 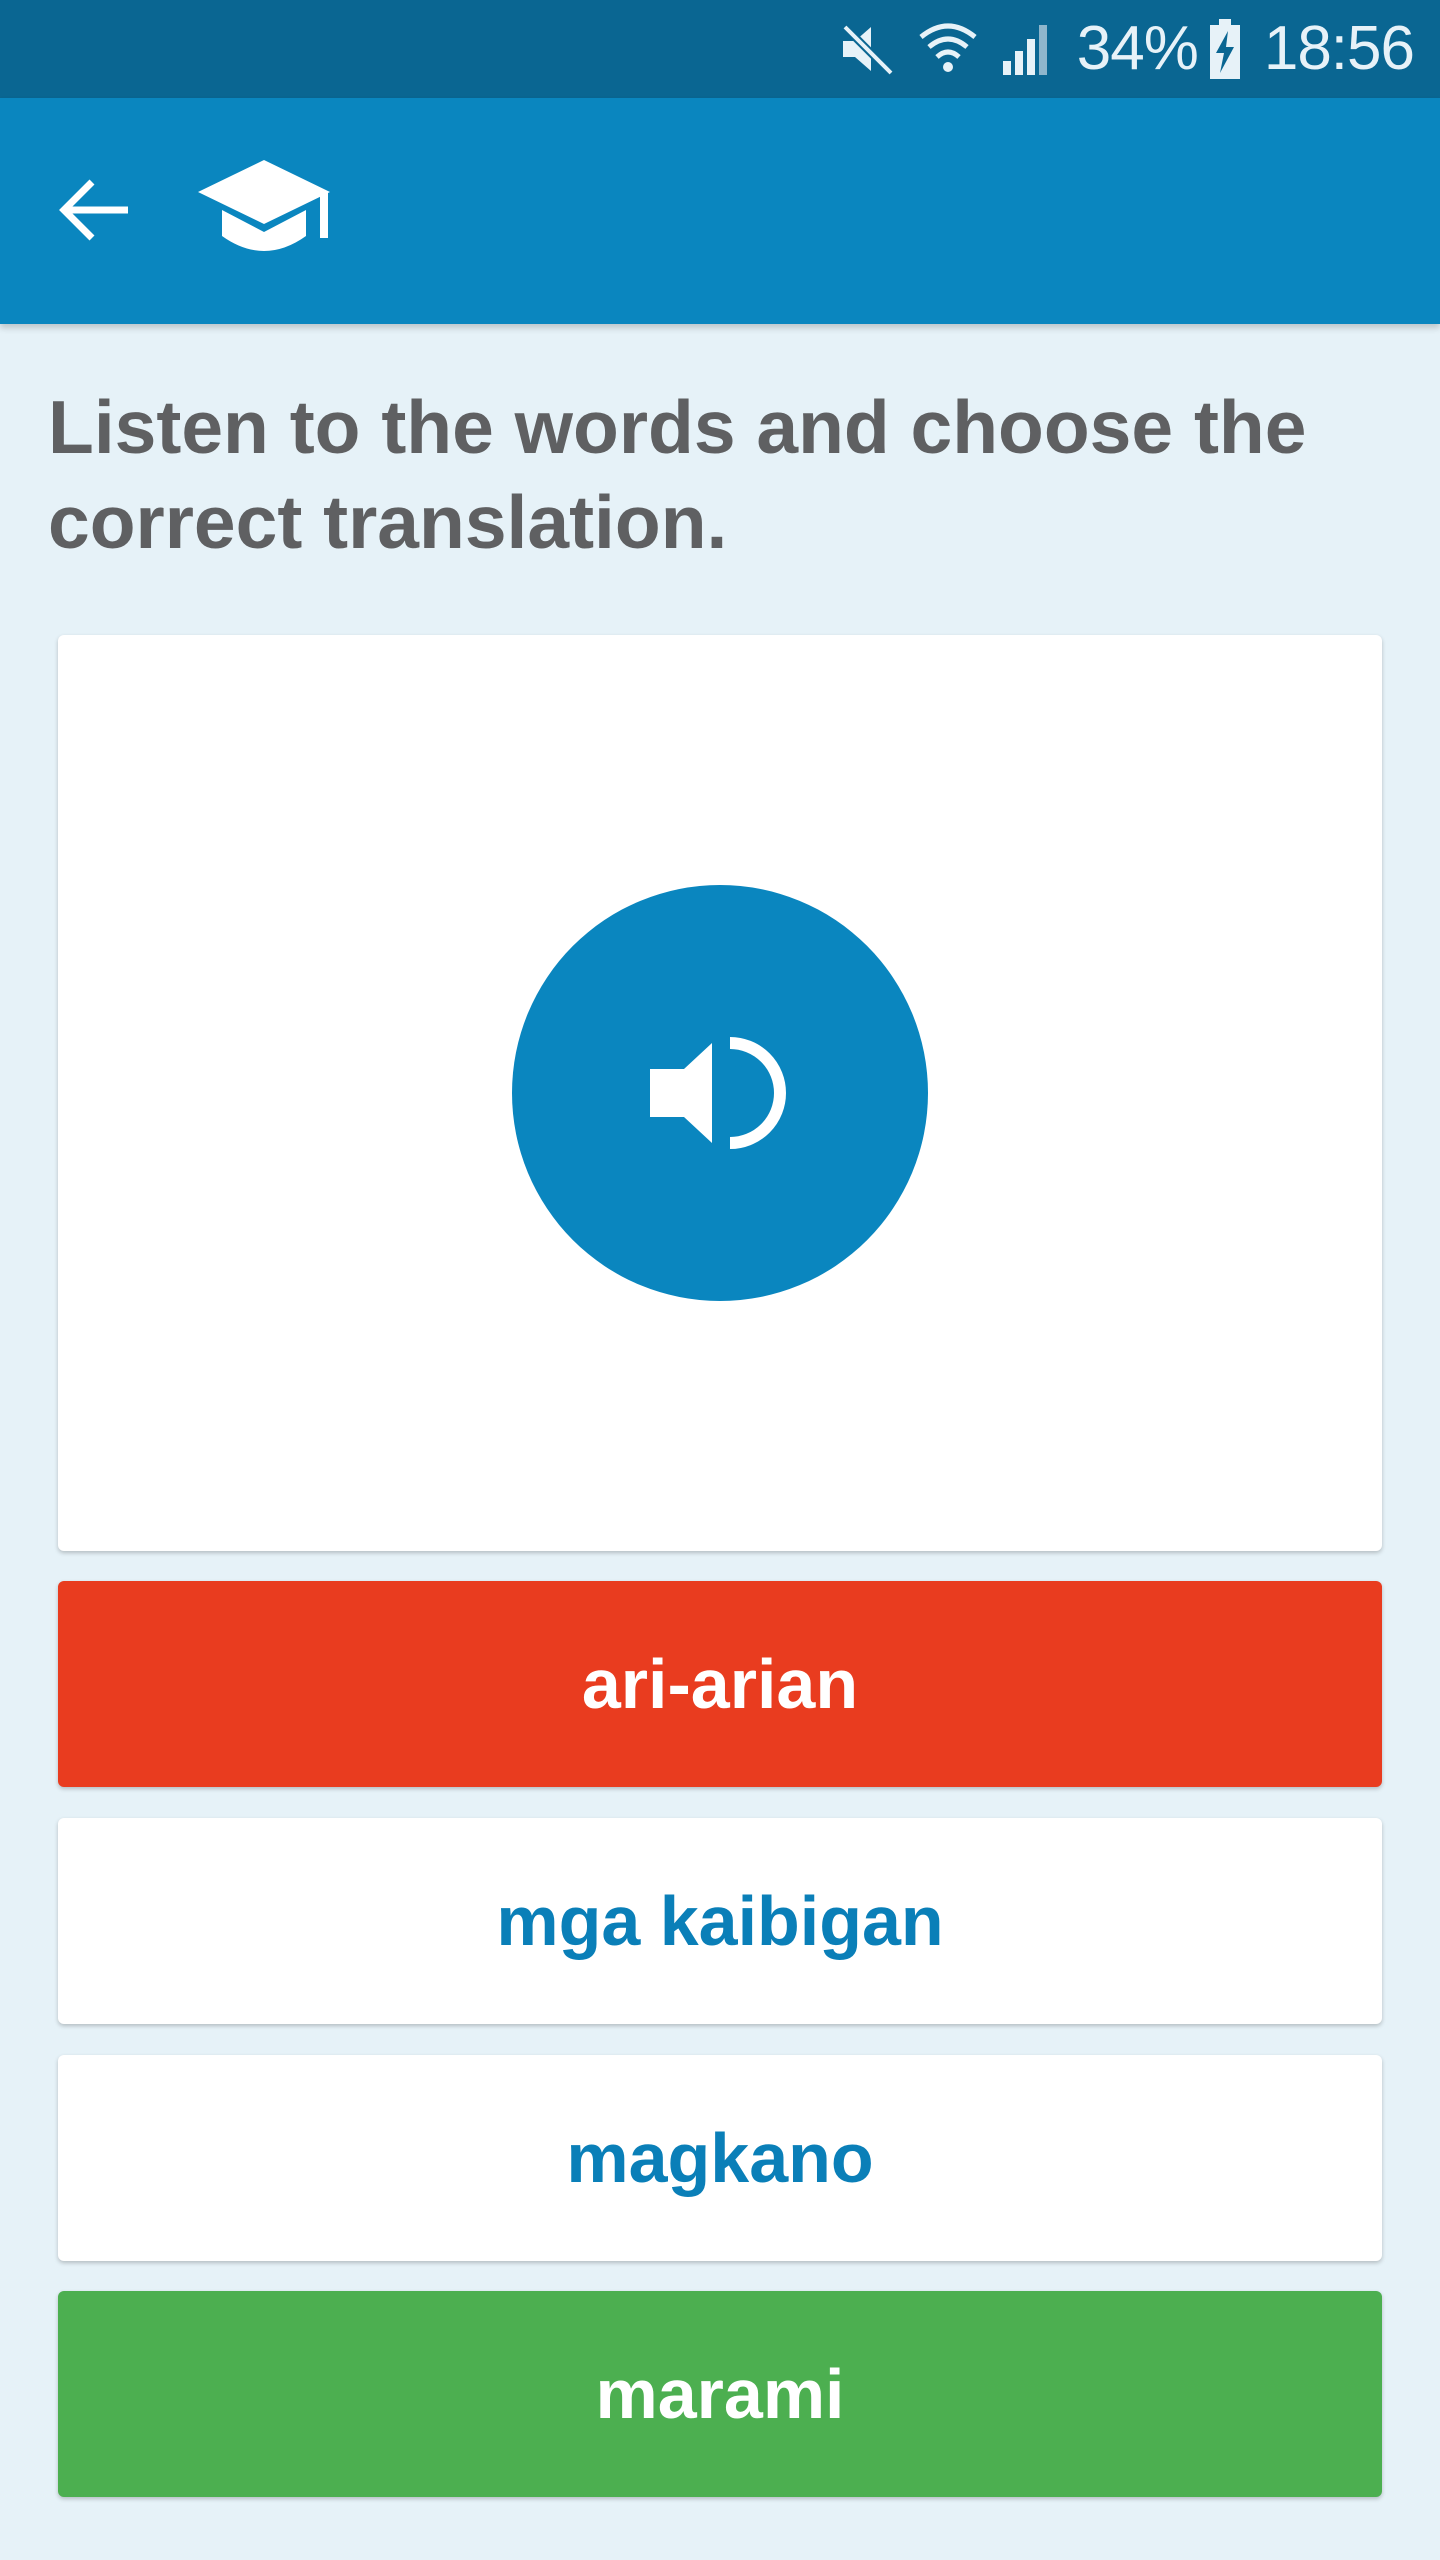 I want to click on status-bar: 34% 18:56, so click(x=720, y=49).